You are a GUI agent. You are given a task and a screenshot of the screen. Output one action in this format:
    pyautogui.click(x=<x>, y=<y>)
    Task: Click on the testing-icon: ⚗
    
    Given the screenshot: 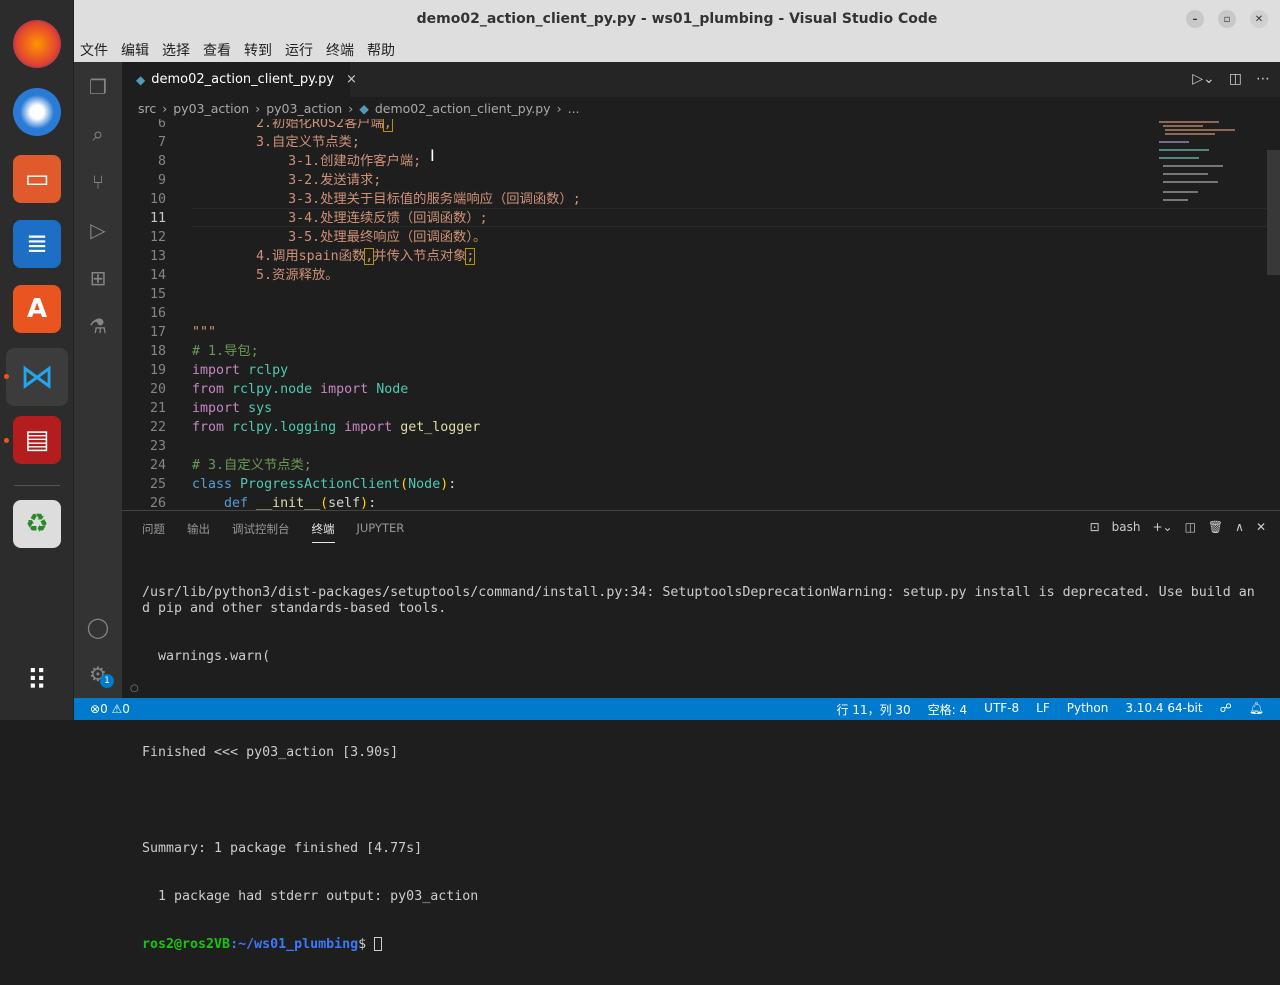 What is the action you would take?
    pyautogui.click(x=98, y=326)
    